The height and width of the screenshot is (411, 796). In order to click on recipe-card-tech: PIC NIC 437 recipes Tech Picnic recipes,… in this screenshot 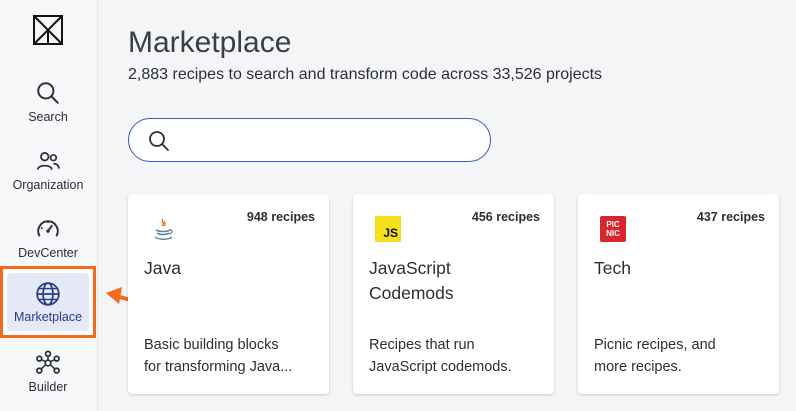, I will do `click(678, 294)`.